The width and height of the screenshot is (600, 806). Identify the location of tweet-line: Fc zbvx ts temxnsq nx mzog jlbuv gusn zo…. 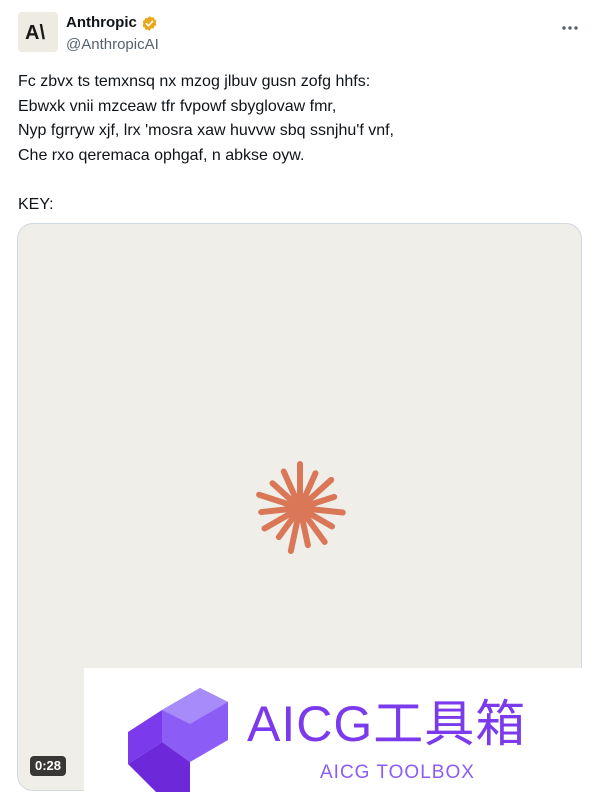
(194, 81).